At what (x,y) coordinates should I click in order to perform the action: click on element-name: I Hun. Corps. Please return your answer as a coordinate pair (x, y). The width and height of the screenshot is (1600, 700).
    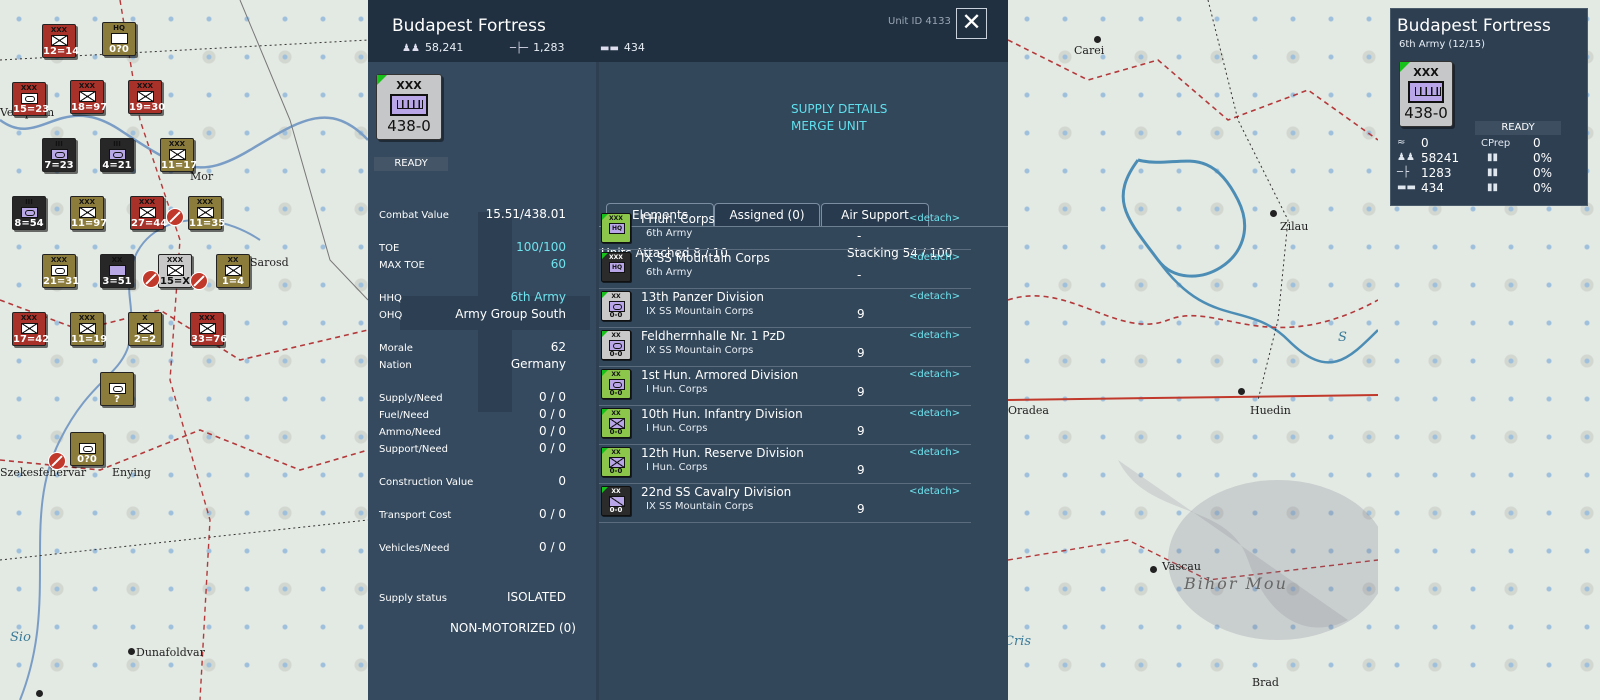
    Looking at the image, I should click on (678, 219).